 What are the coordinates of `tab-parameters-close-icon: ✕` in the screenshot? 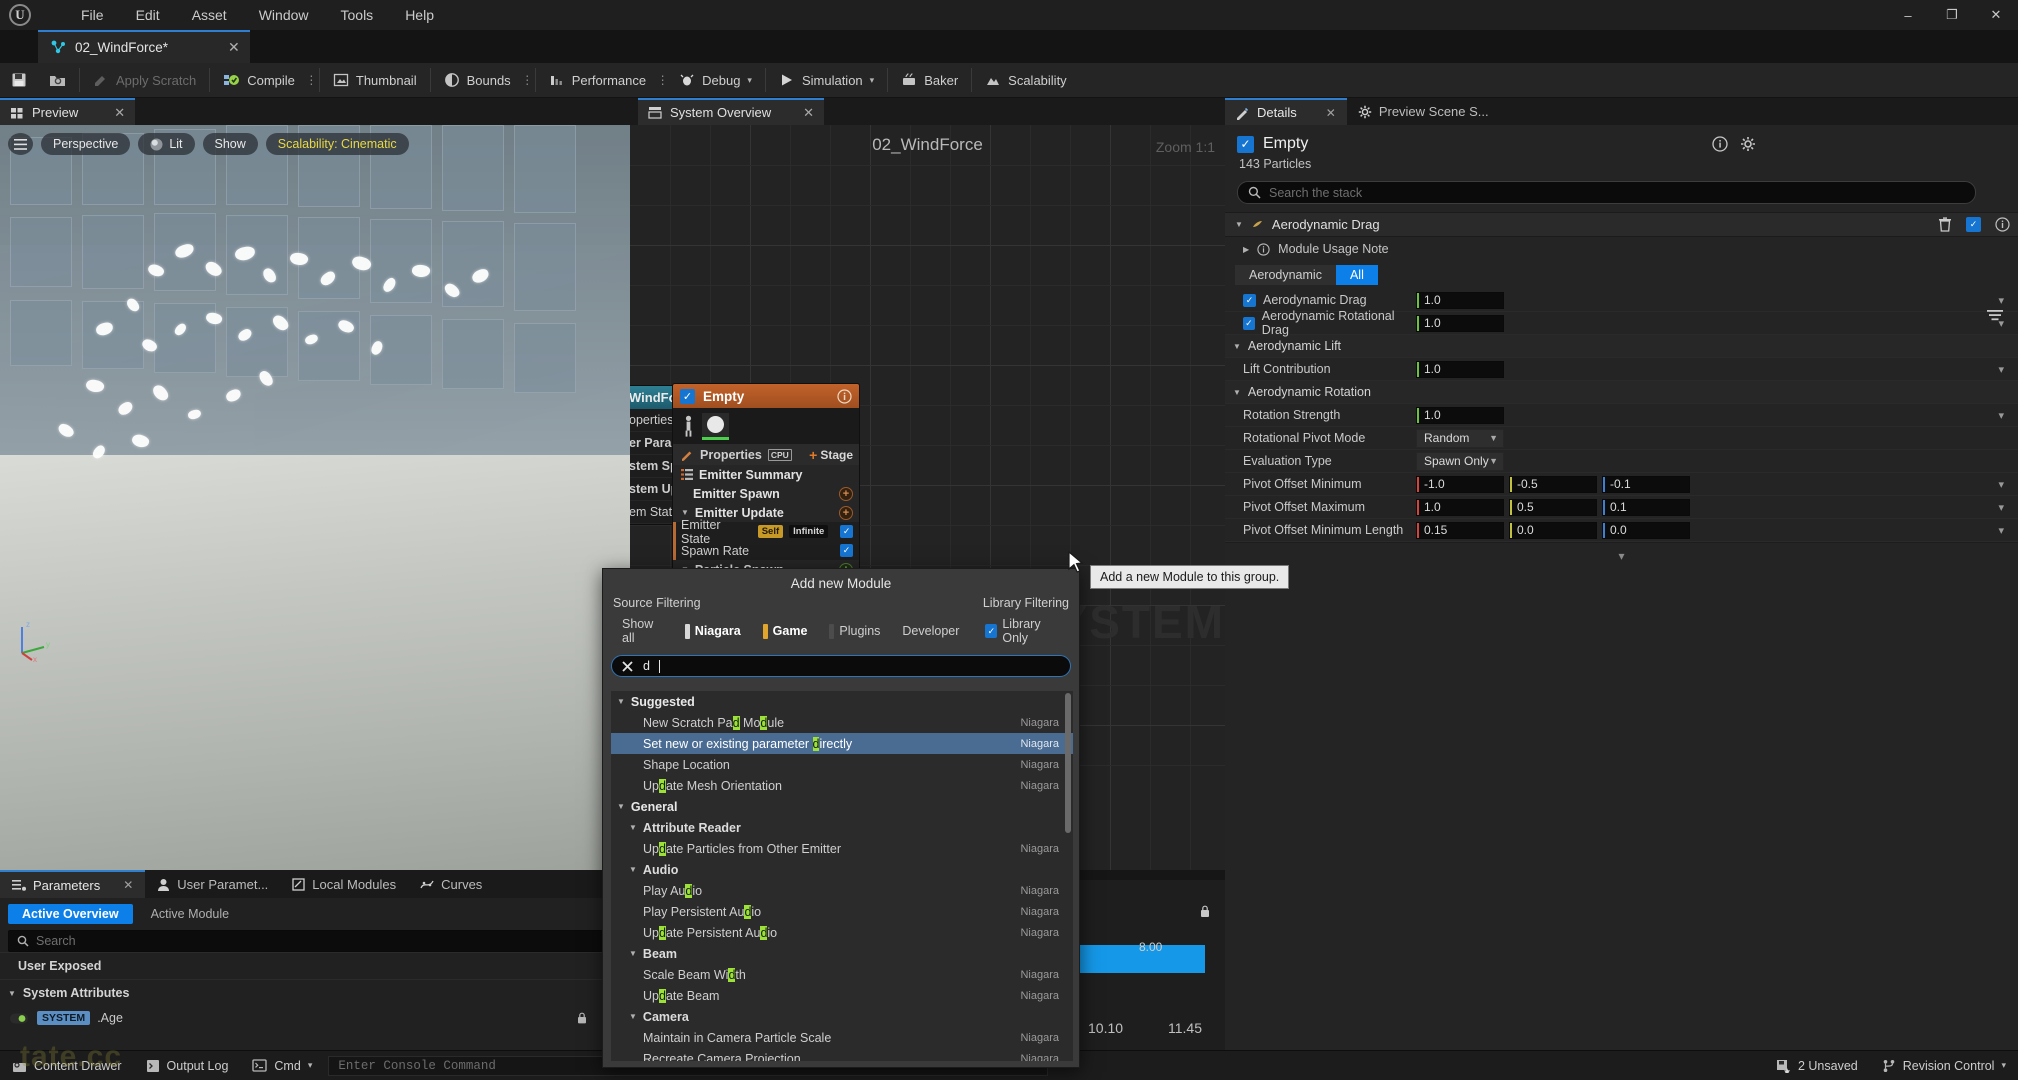 It's located at (128, 885).